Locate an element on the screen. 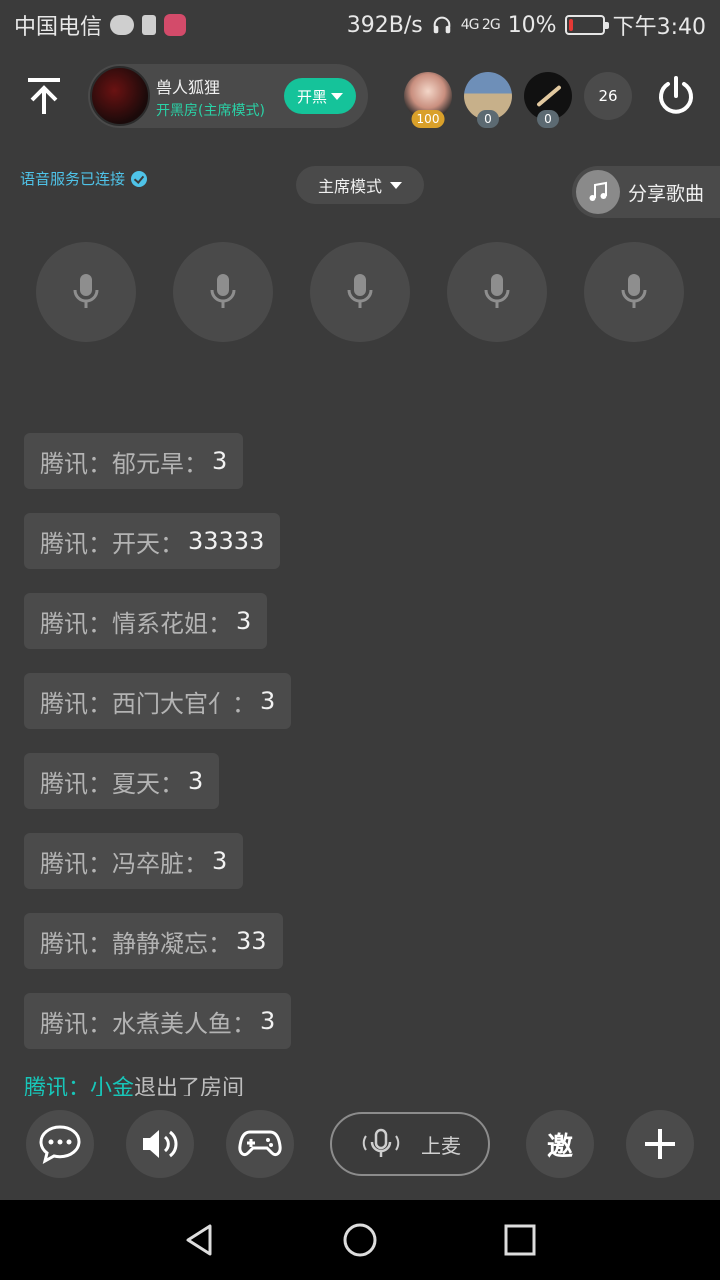 The image size is (720, 1280). game-button is located at coordinates (260, 1144).